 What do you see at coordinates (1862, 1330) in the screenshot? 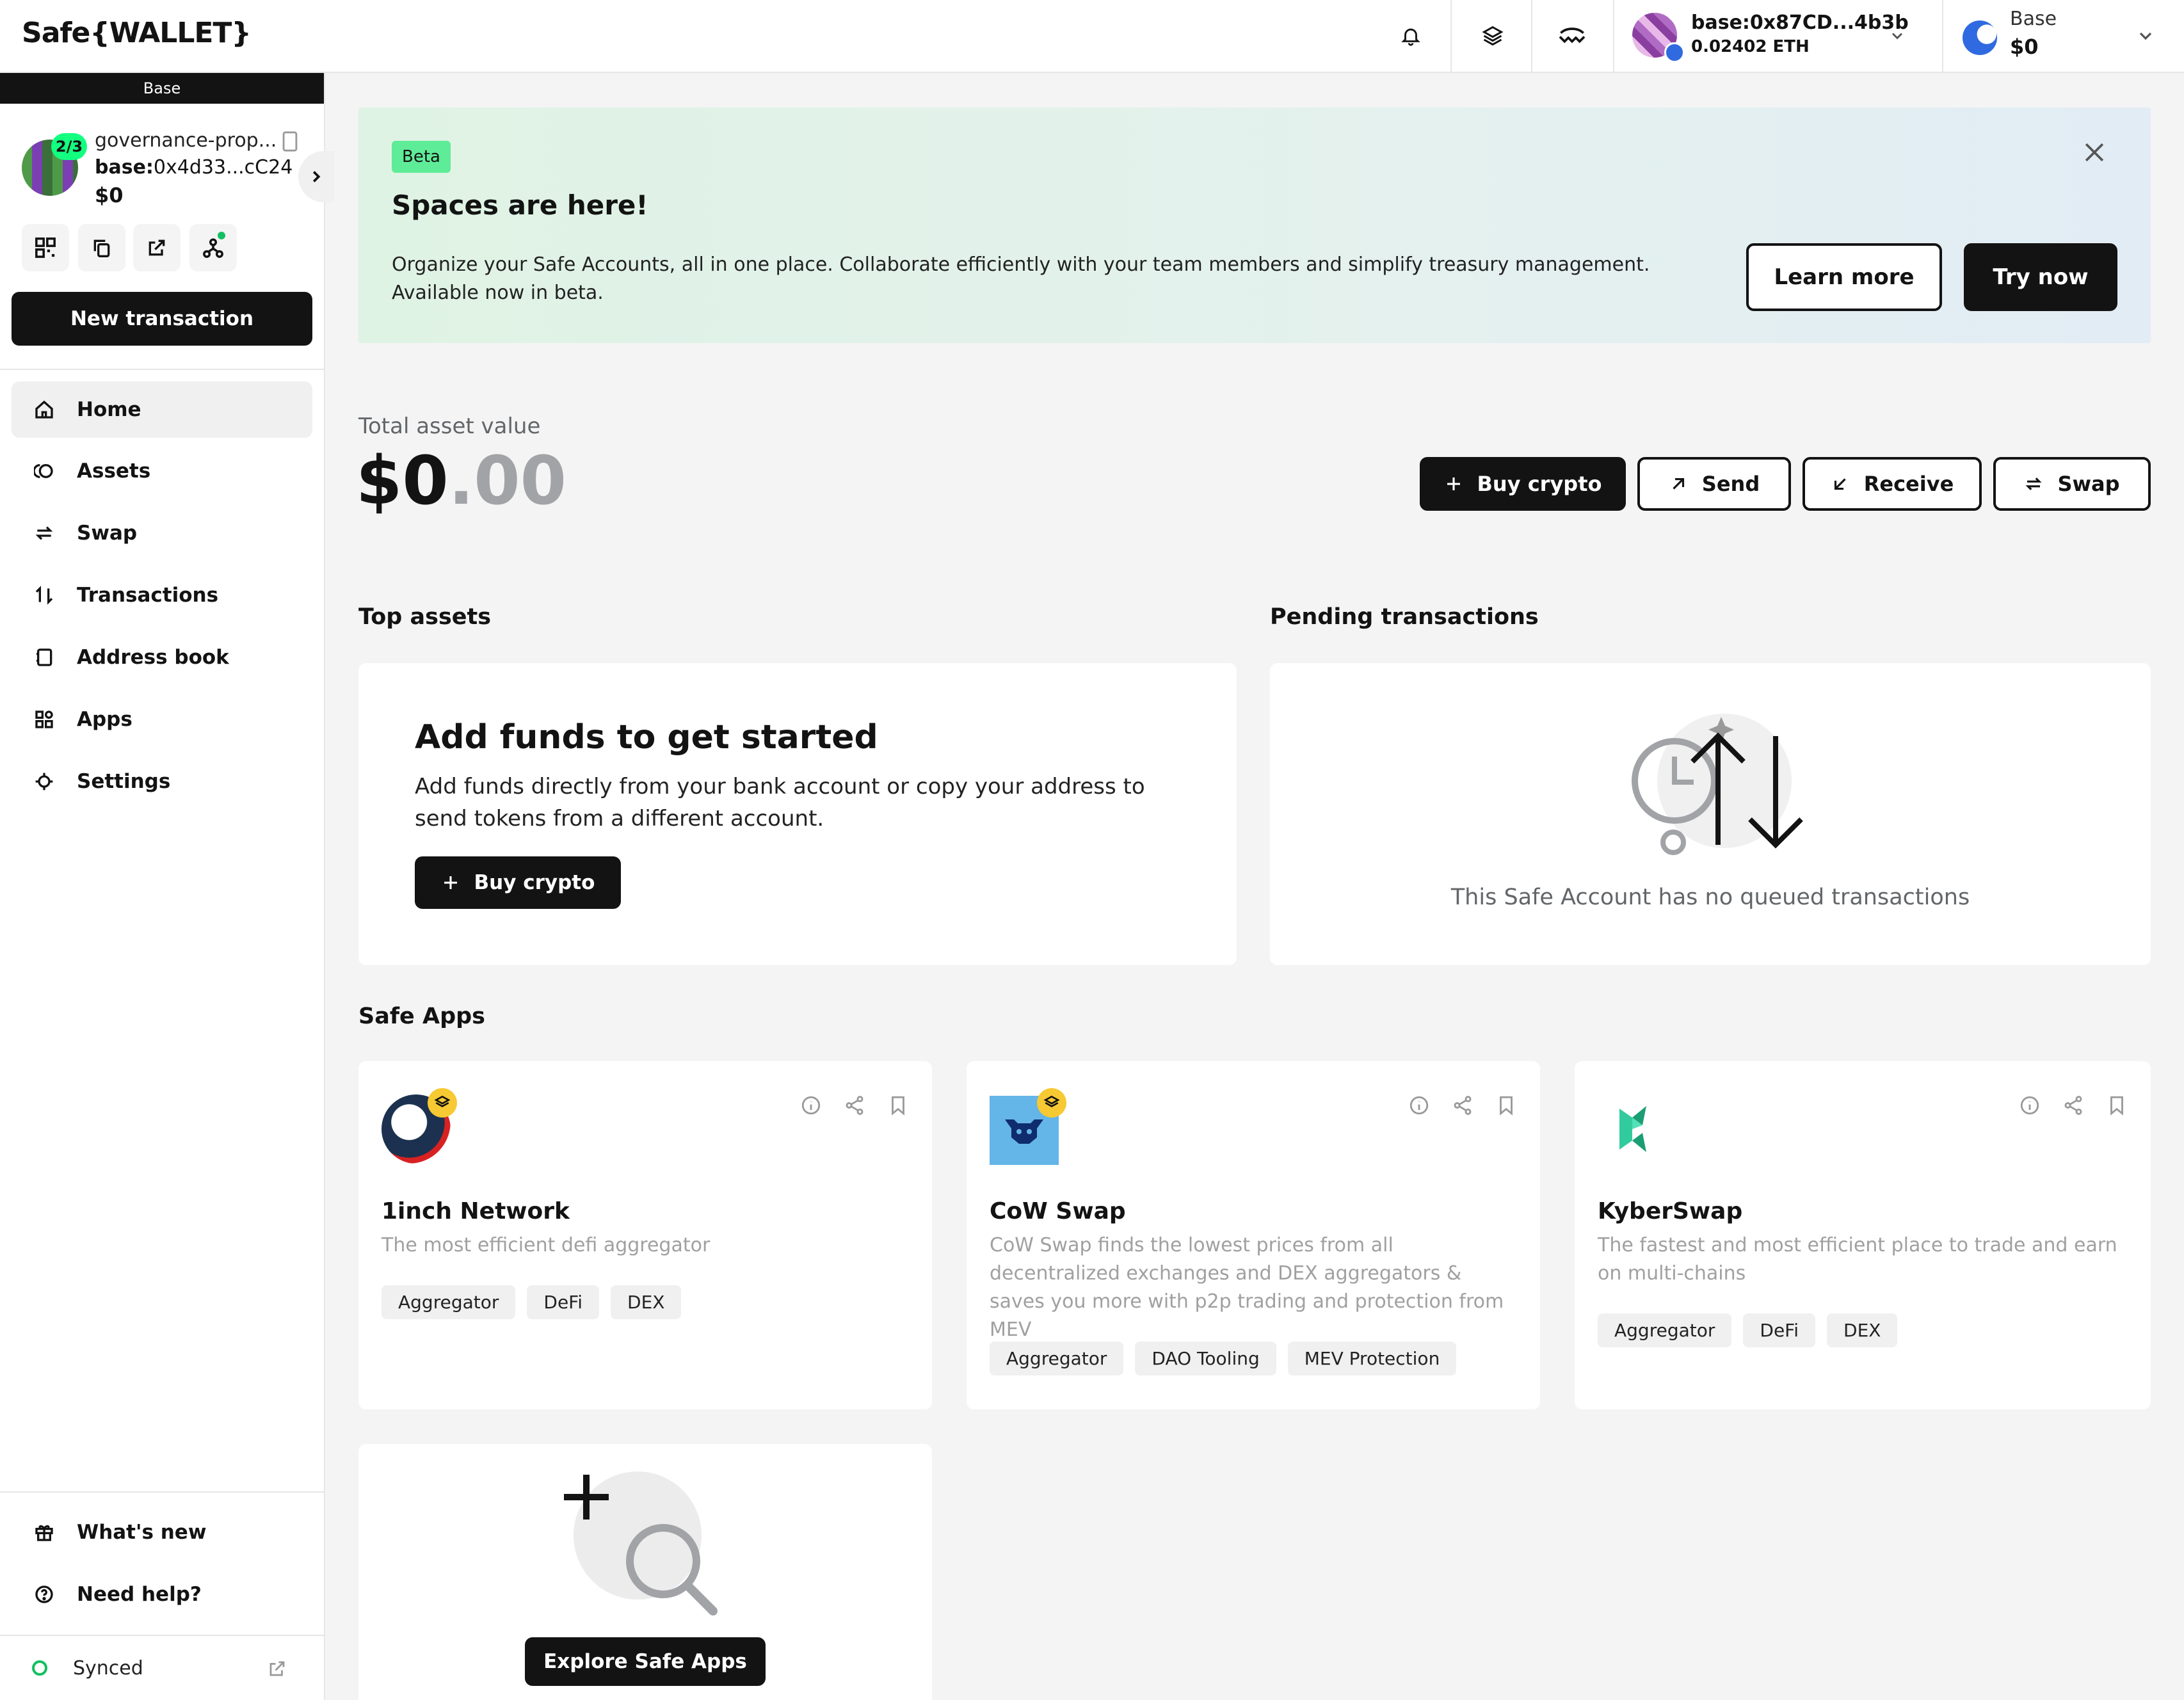
I see `tag: DEX` at bounding box center [1862, 1330].